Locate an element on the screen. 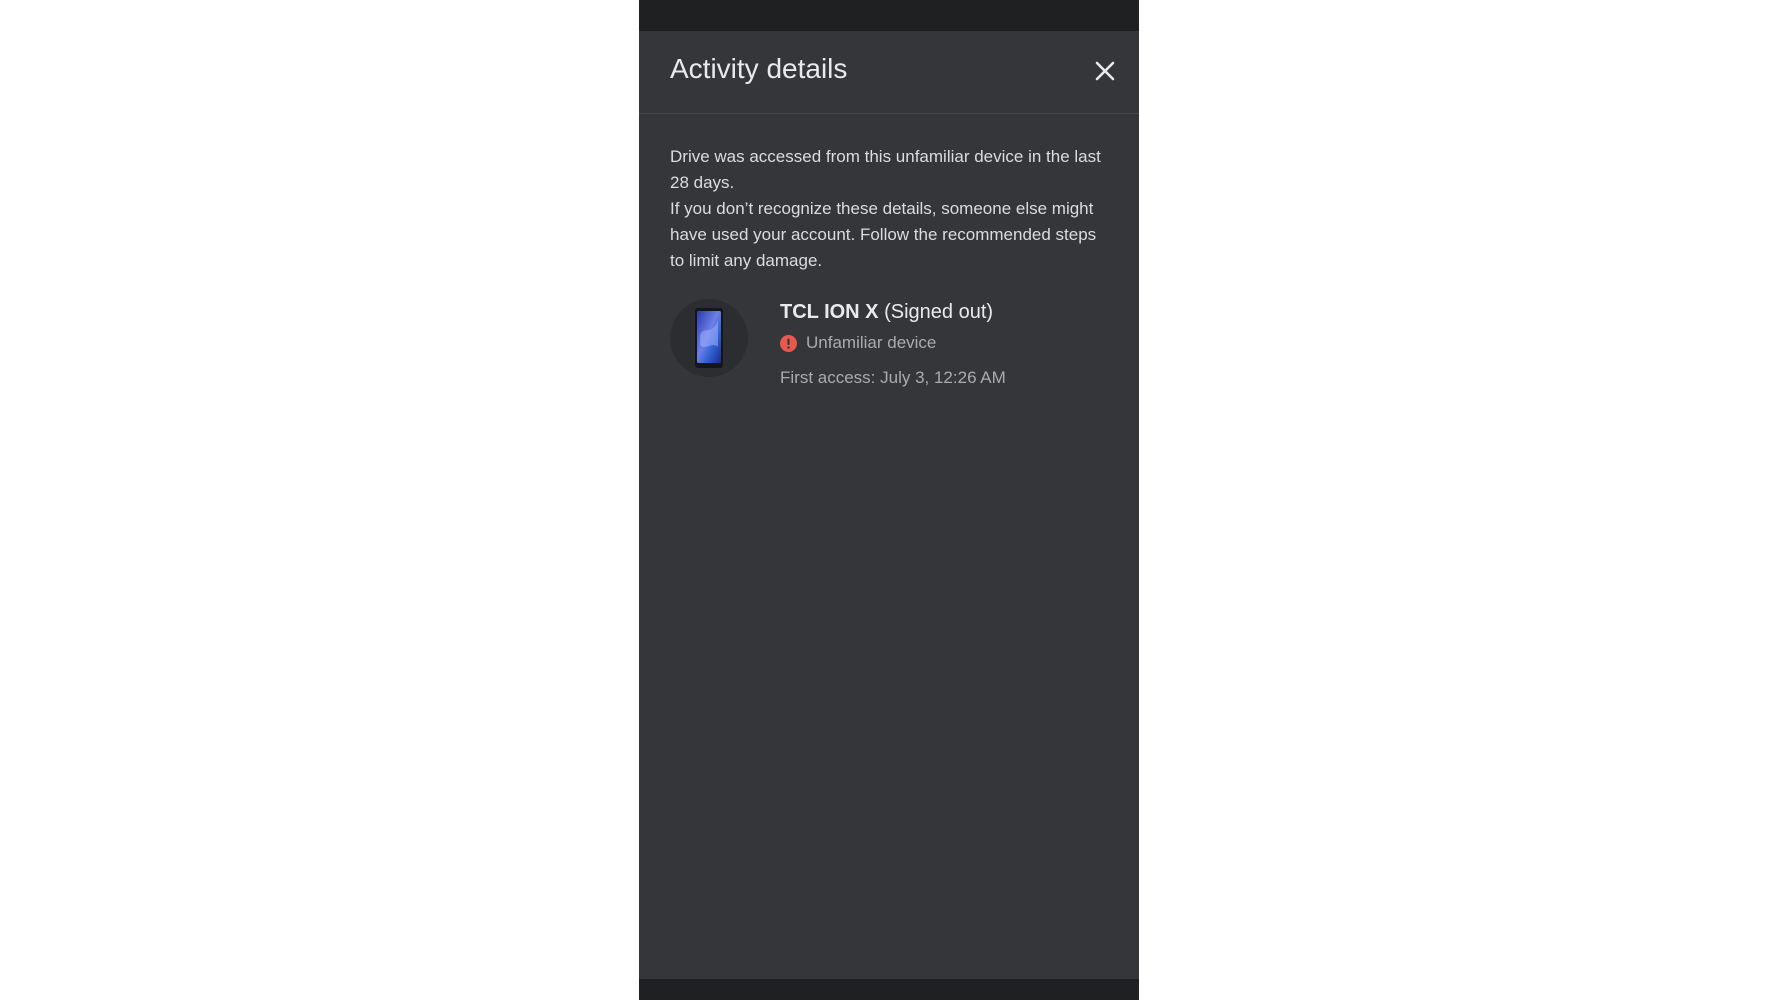 The height and width of the screenshot is (1000, 1778). device-avatar is located at coordinates (709, 338).